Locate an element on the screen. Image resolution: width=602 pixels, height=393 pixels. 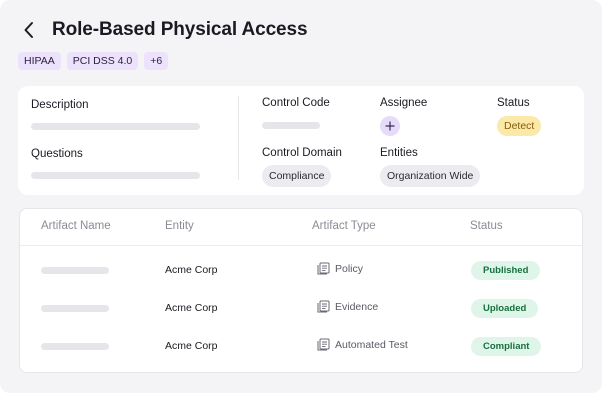
column-header-status: Status is located at coordinates (486, 226).